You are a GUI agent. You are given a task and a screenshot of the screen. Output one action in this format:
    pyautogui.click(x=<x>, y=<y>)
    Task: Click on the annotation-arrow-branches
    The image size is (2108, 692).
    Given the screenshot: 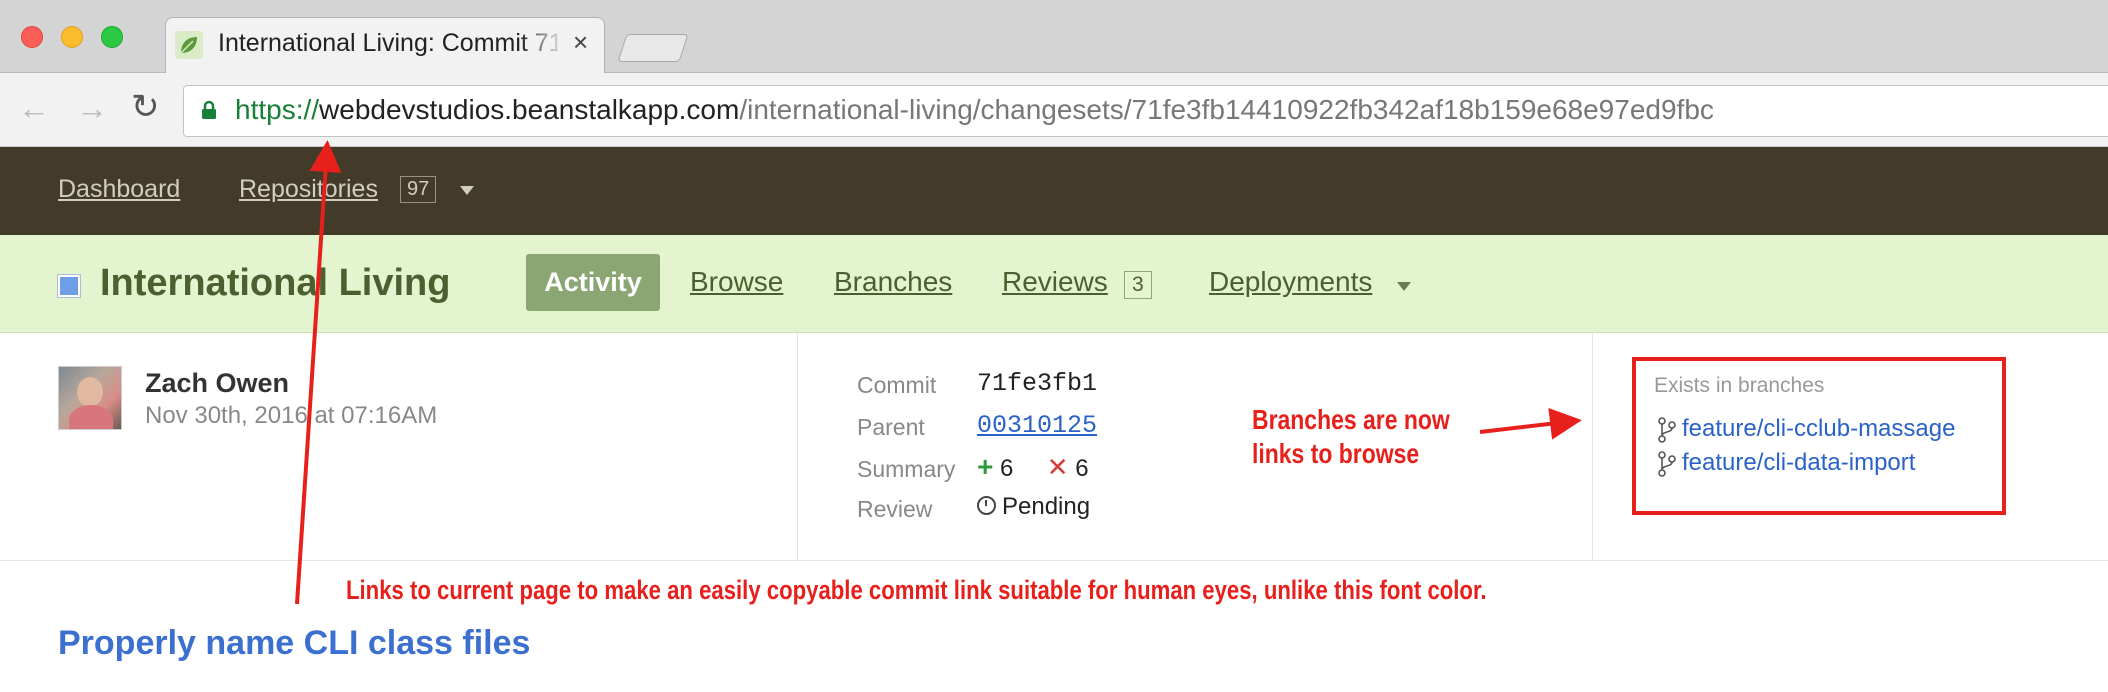 What is the action you would take?
    pyautogui.click(x=1530, y=423)
    